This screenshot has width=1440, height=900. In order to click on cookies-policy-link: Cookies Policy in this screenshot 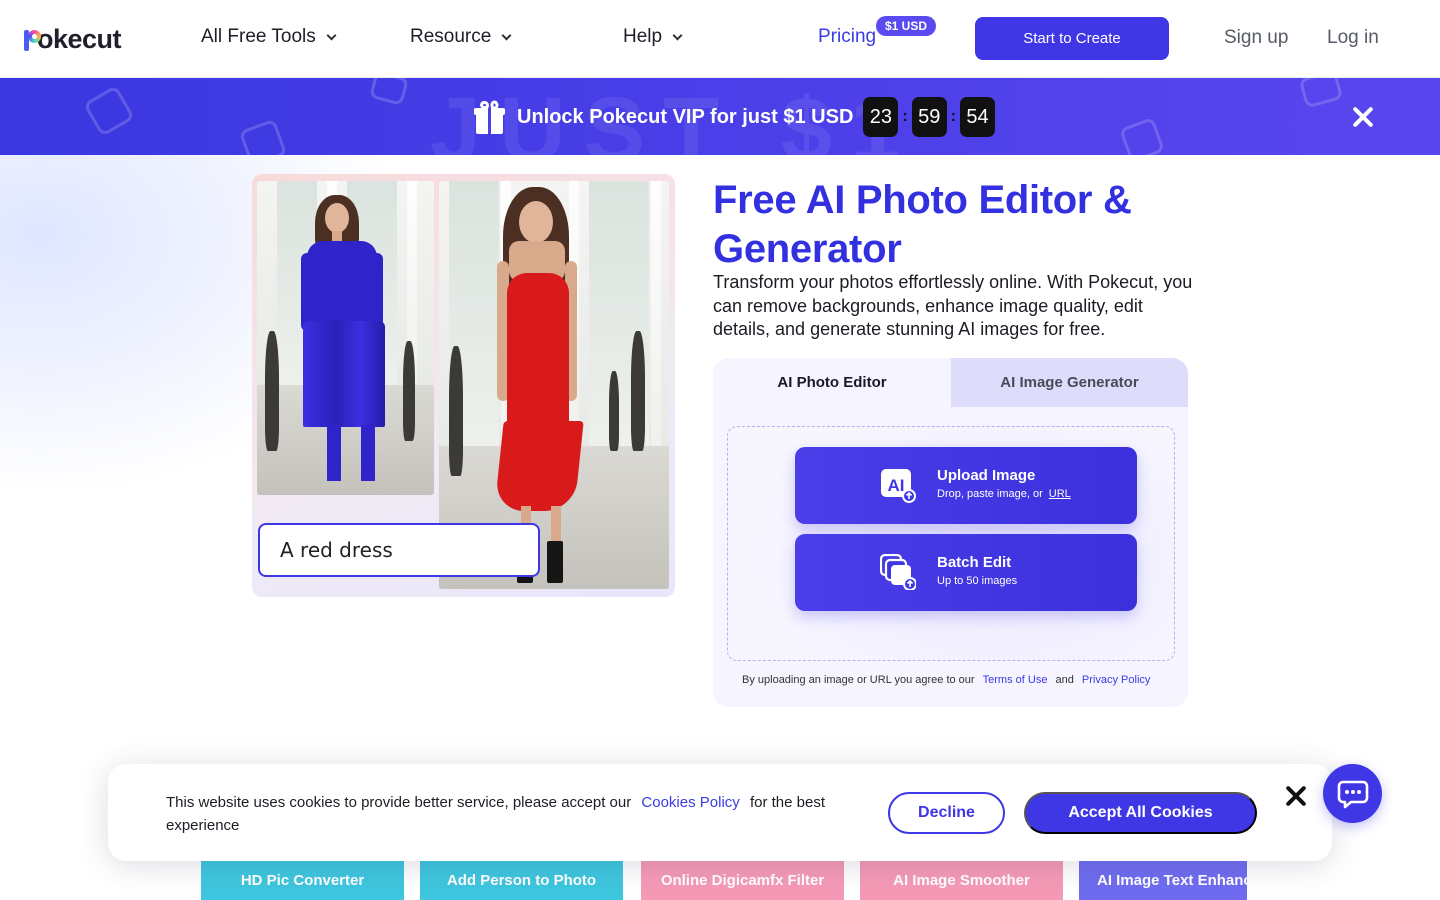, I will do `click(690, 802)`.